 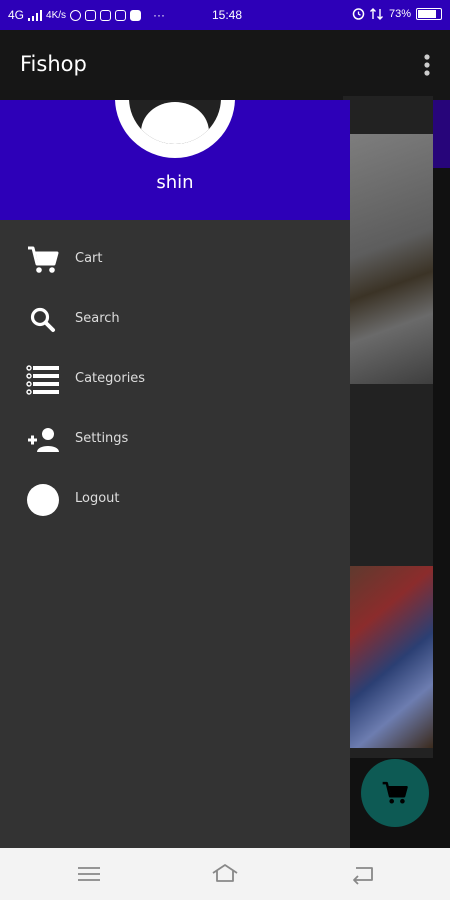 I want to click on status-left: 4G 4K/s ···, so click(x=86, y=15).